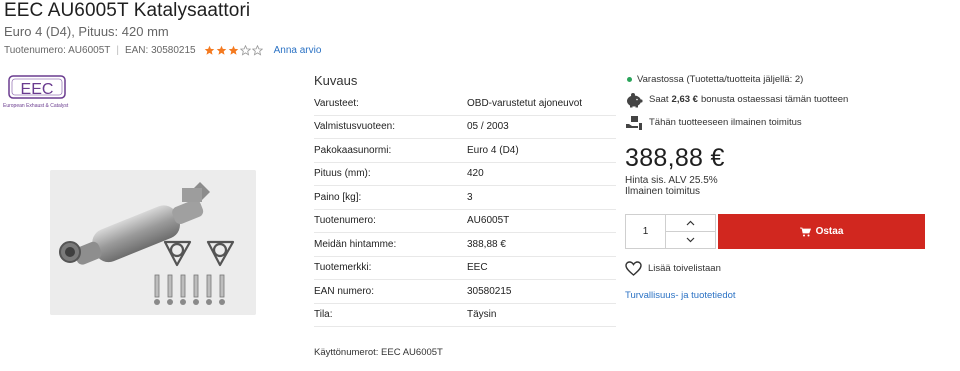 The width and height of the screenshot is (960, 371). Describe the element at coordinates (684, 268) in the screenshot. I see `wishlist-label: Lisää toivelistaan` at that location.